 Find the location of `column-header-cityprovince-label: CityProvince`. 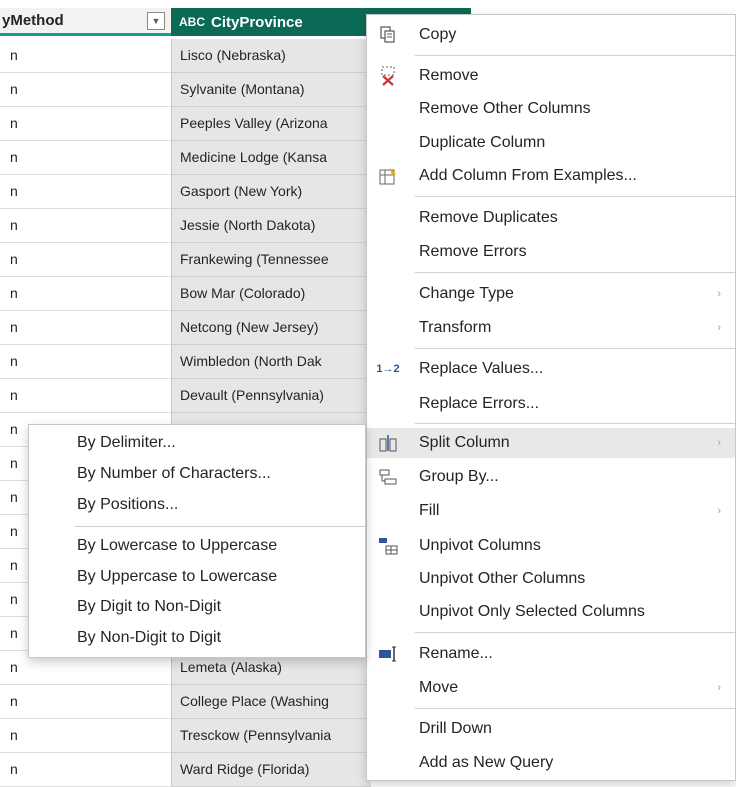

column-header-cityprovince-label: CityProvince is located at coordinates (257, 22).